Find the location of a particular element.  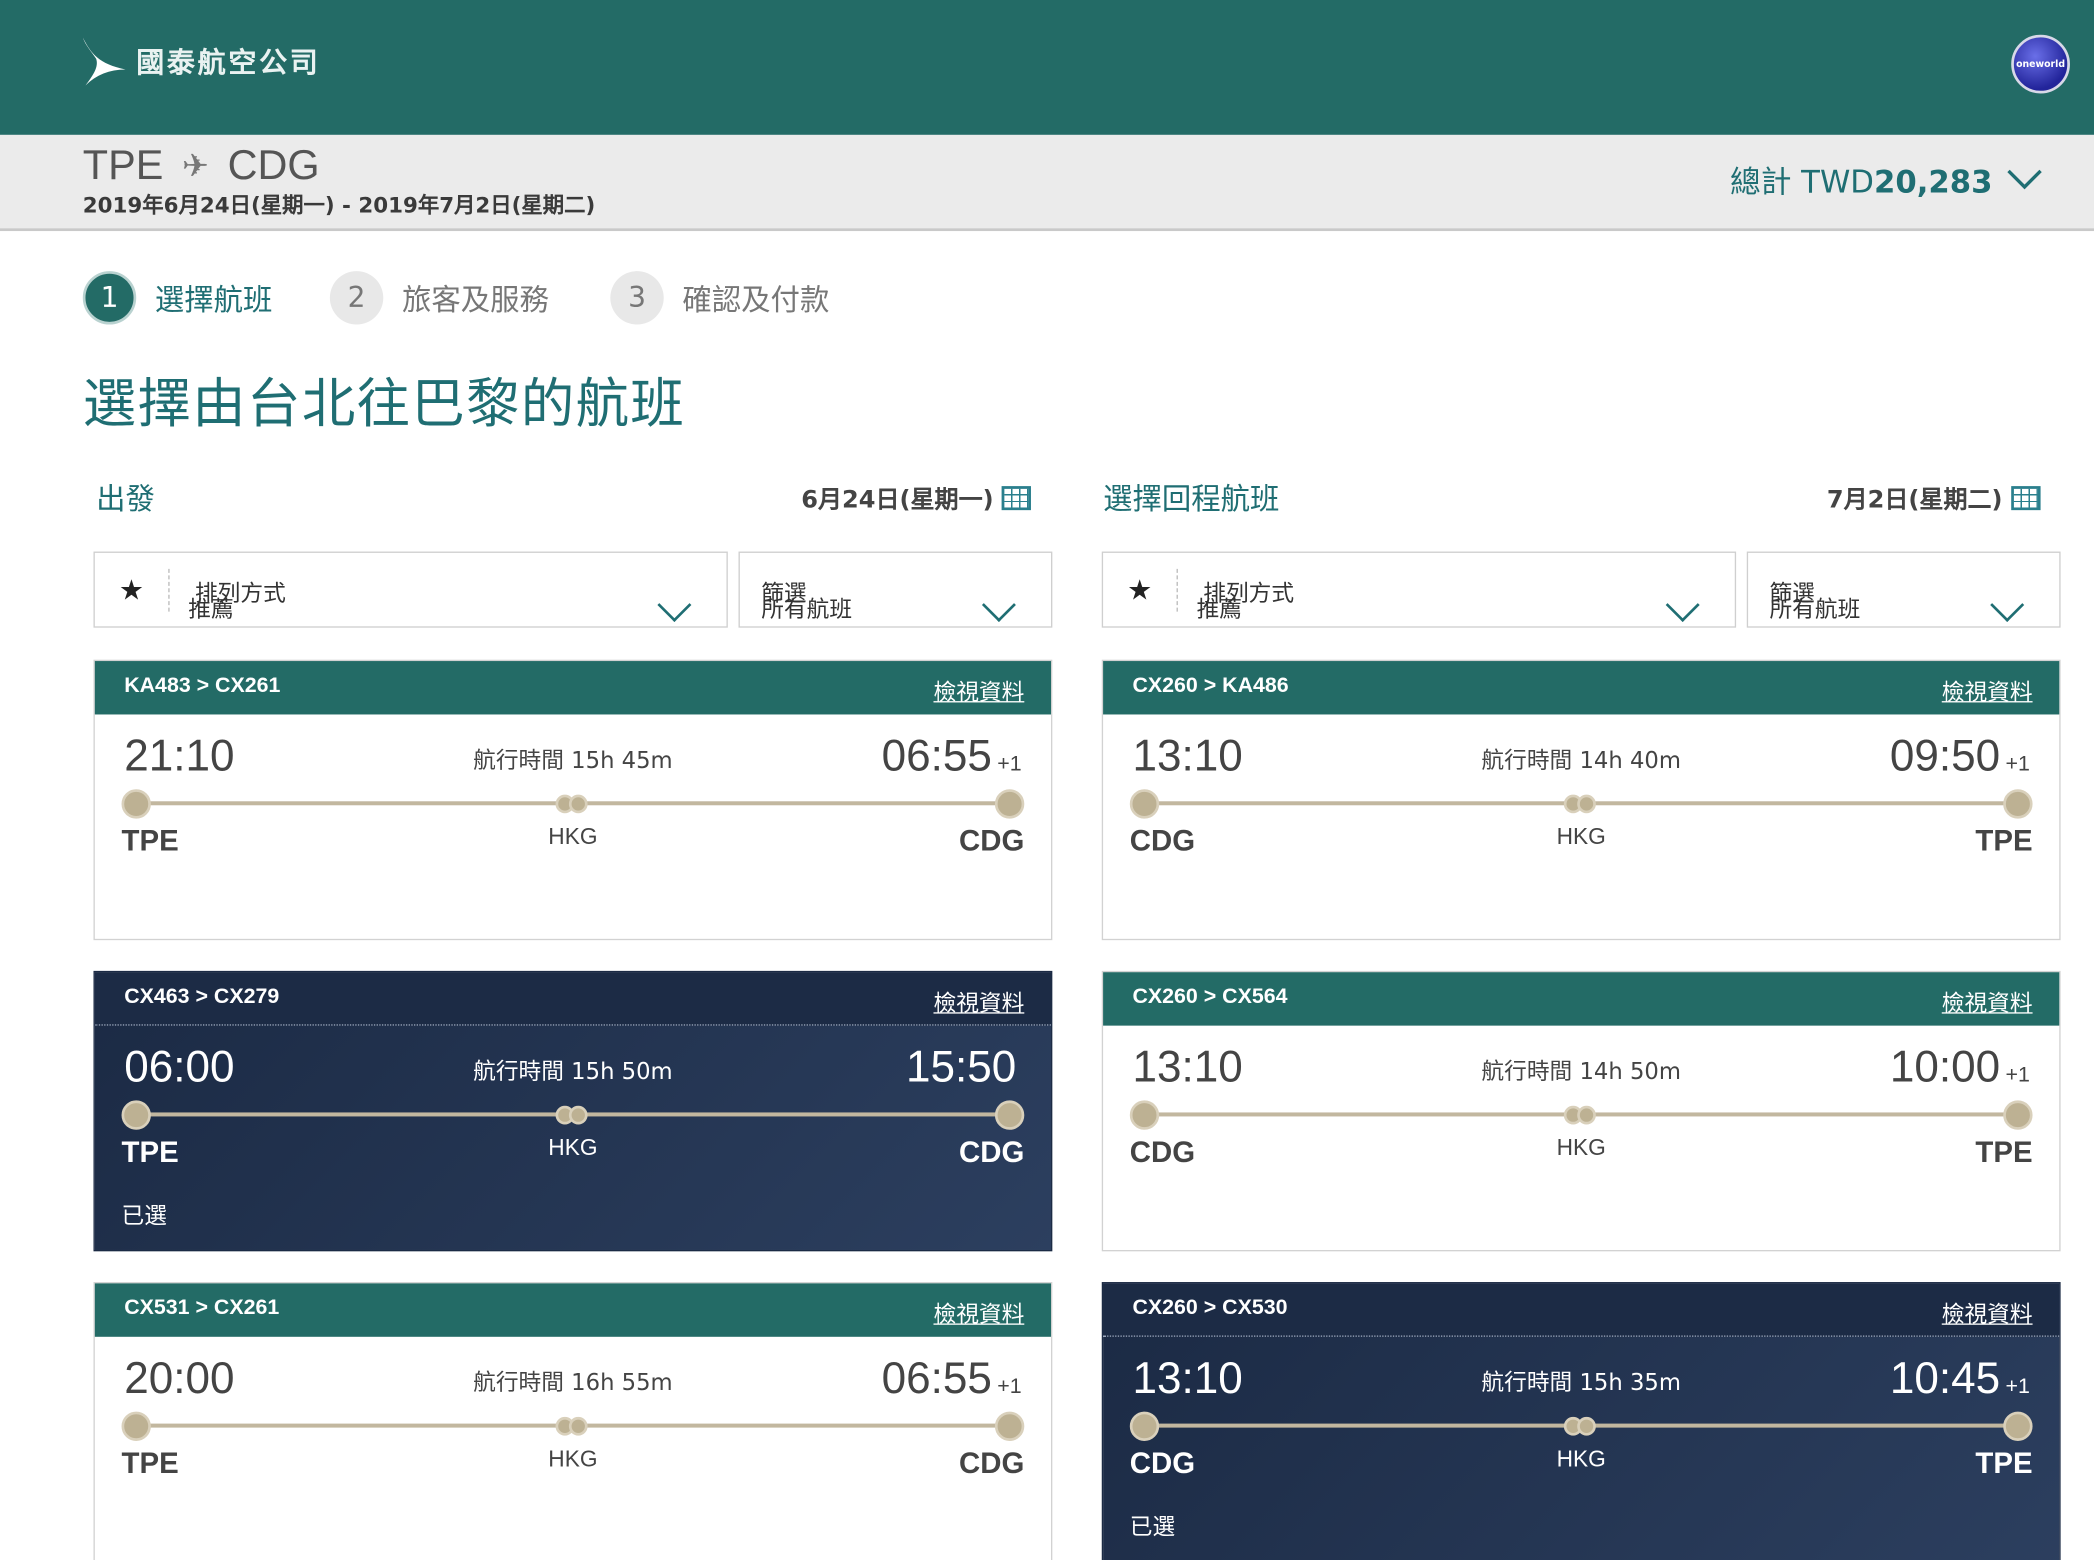

flight-card-header: CX260 > CX564 檢視資料 is located at coordinates (1581, 999).